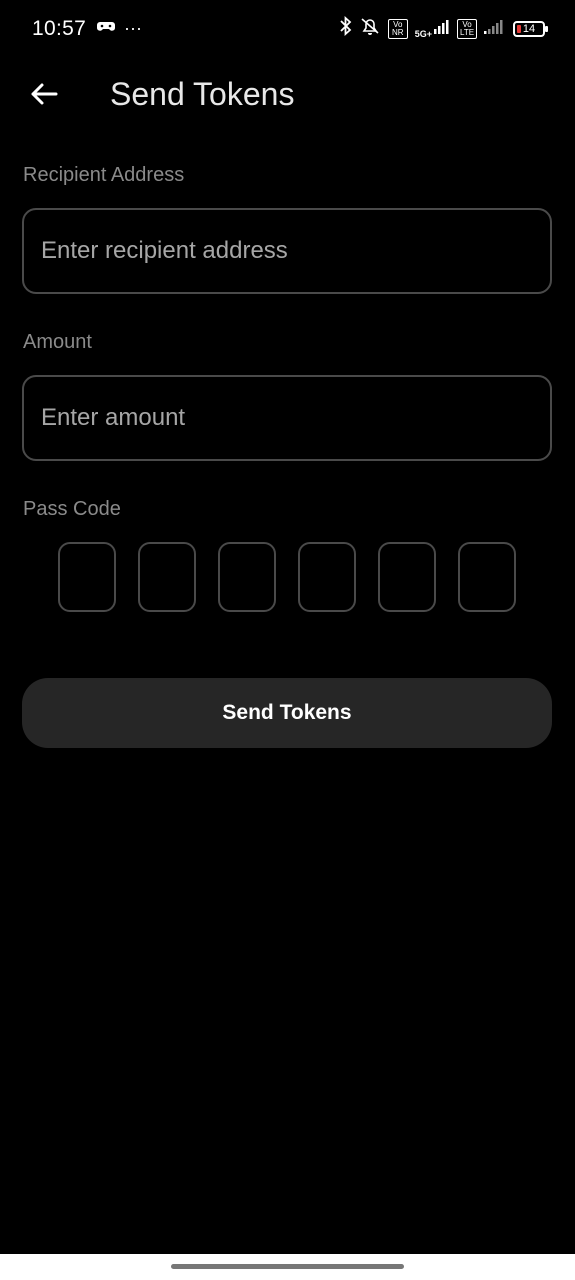 The image size is (575, 1280). What do you see at coordinates (57, 342) in the screenshot?
I see `amount-label: Amount` at bounding box center [57, 342].